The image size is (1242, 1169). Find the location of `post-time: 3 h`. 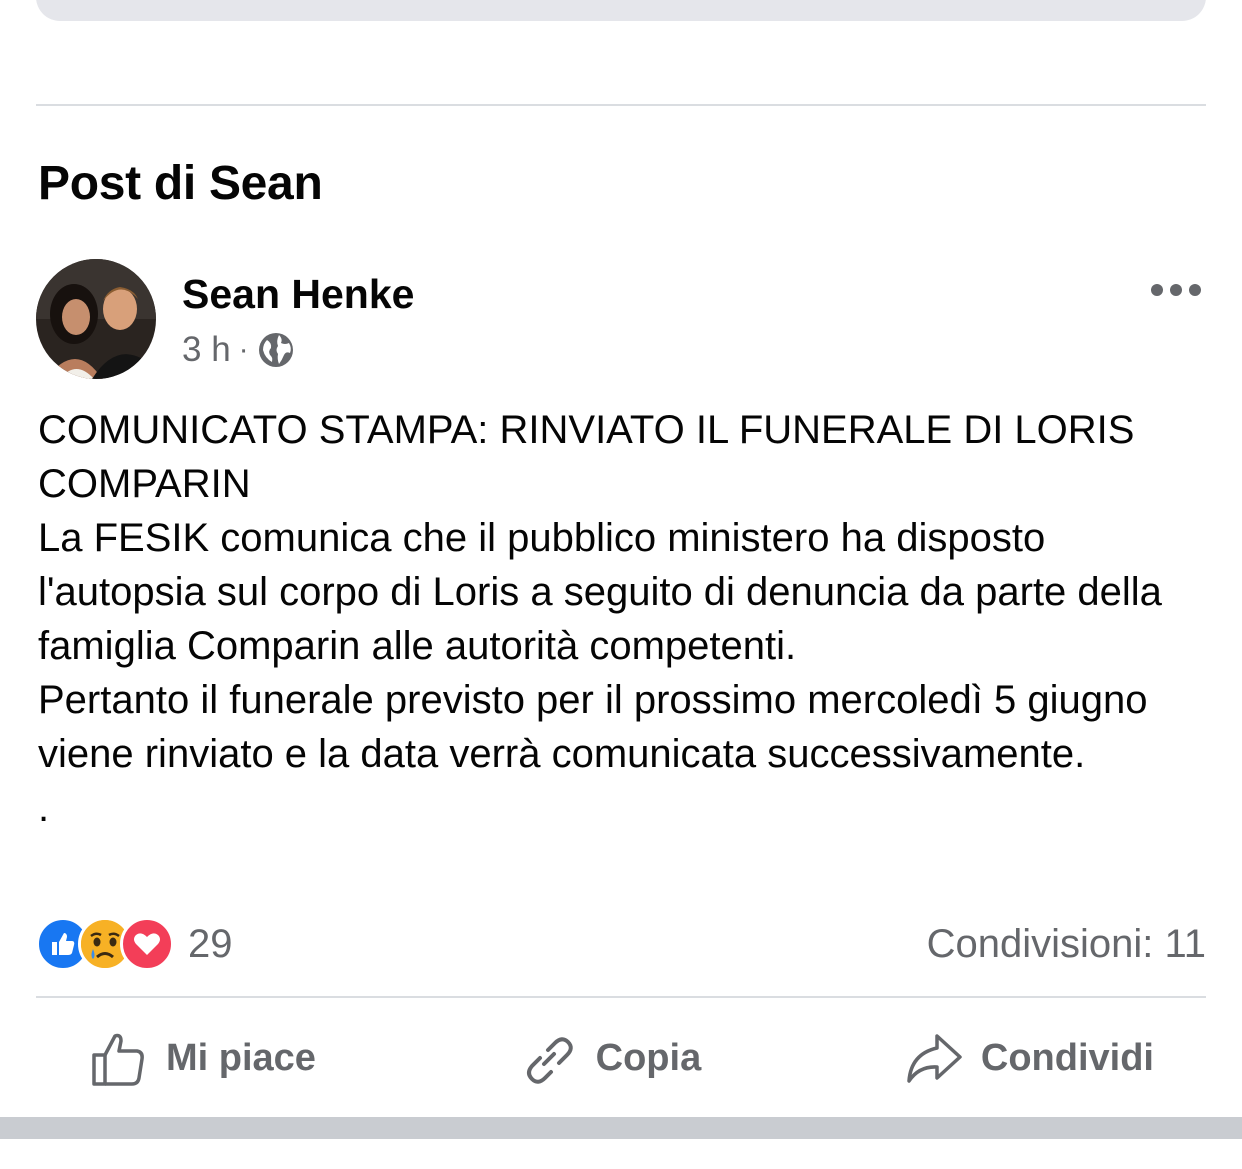

post-time: 3 h is located at coordinates (206, 350).